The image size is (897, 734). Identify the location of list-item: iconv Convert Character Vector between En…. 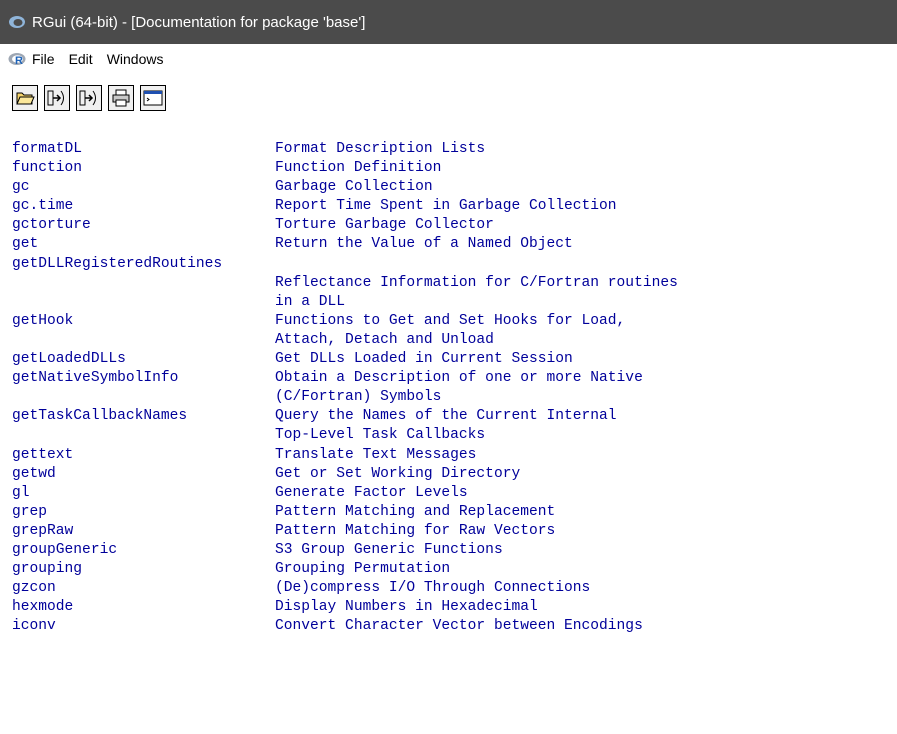
(448, 626).